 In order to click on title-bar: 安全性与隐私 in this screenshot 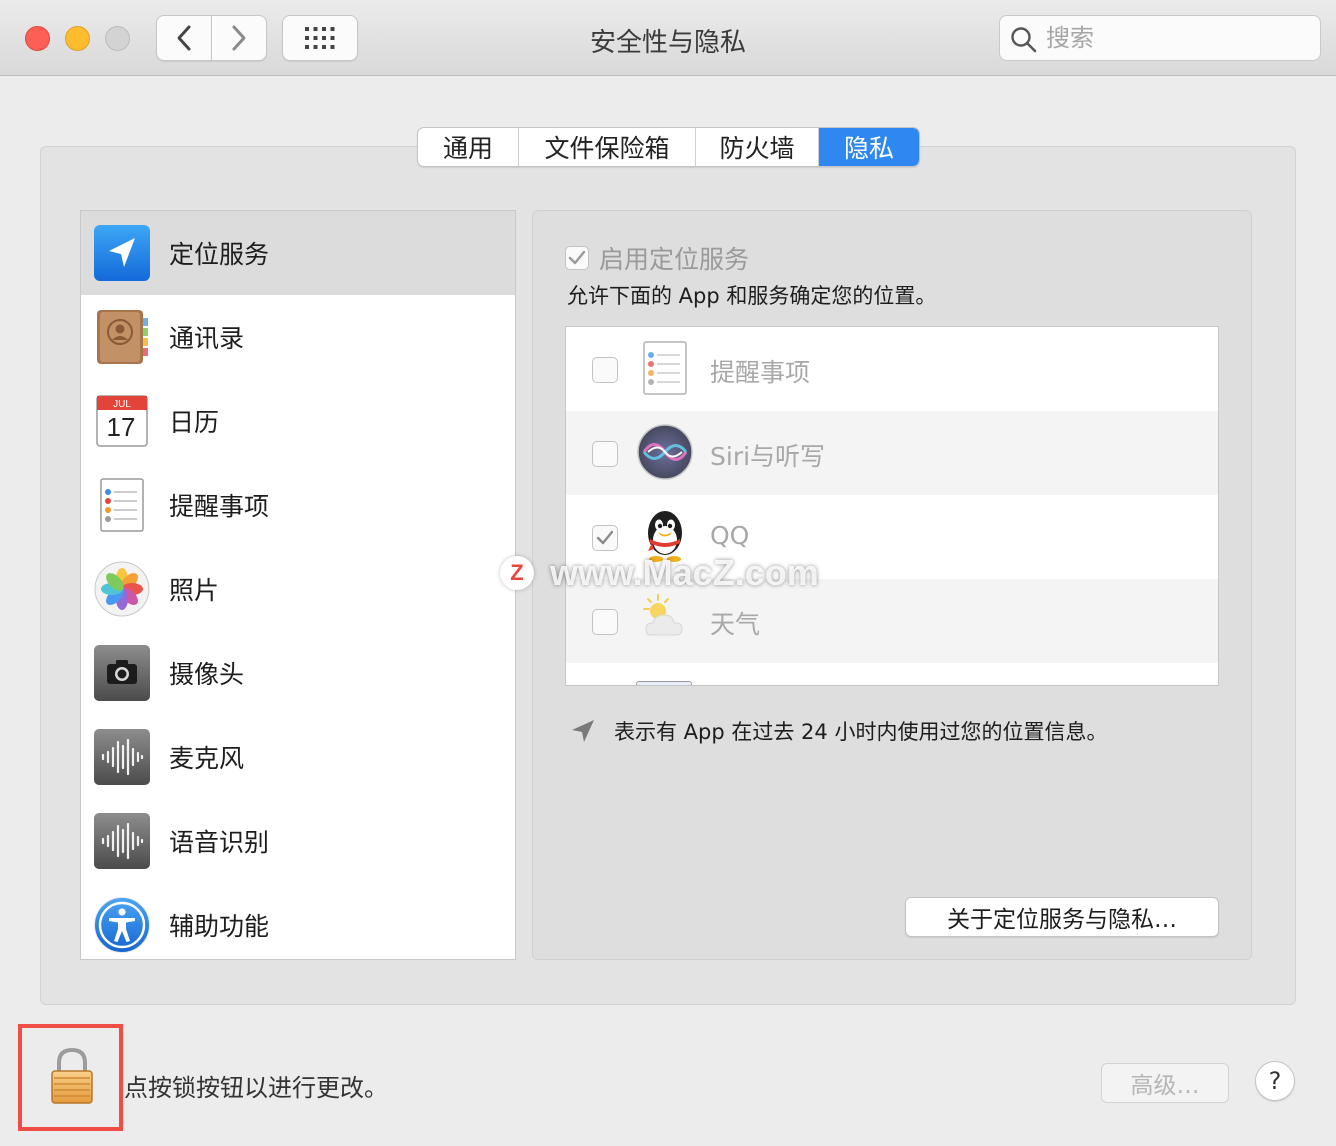, I will do `click(668, 38)`.